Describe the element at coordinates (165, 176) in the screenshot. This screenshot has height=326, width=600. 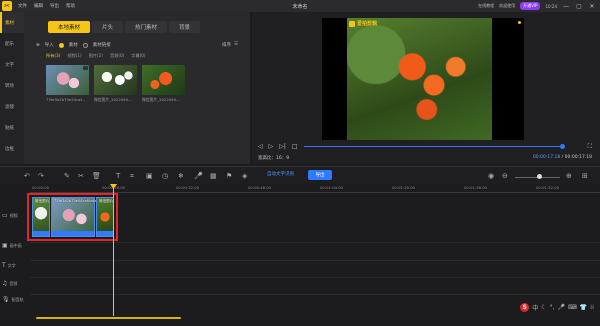
I see `speed-icon: ◷` at that location.